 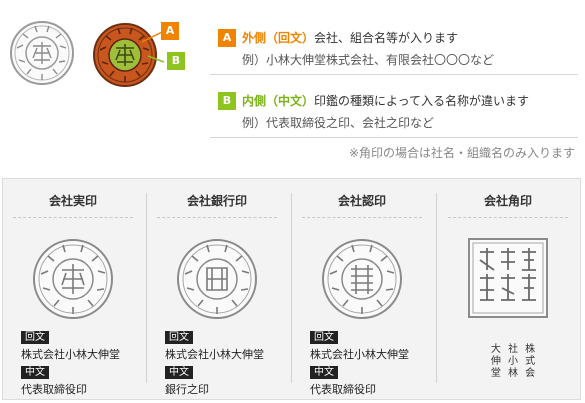 I want to click on legend-a-example: 例）小林大伸堂株式会社、有限会社〇〇〇など, so click(x=368, y=60).